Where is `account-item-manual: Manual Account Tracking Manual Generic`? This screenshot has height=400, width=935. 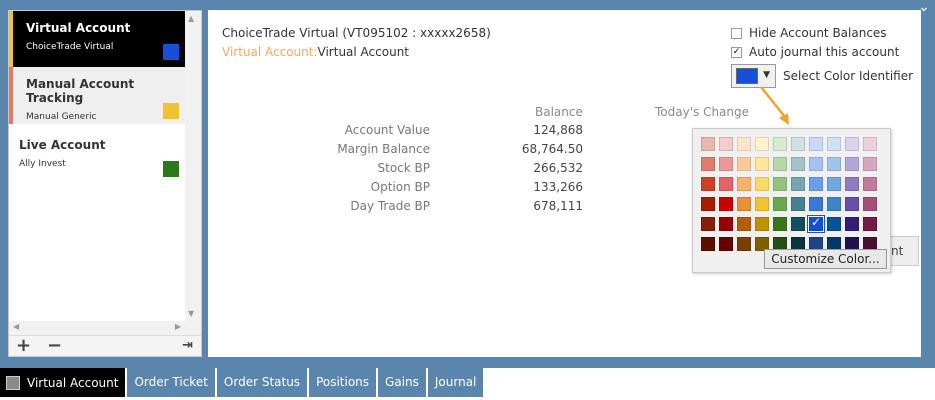 account-item-manual: Manual Account Tracking Manual Generic is located at coordinates (97, 95).